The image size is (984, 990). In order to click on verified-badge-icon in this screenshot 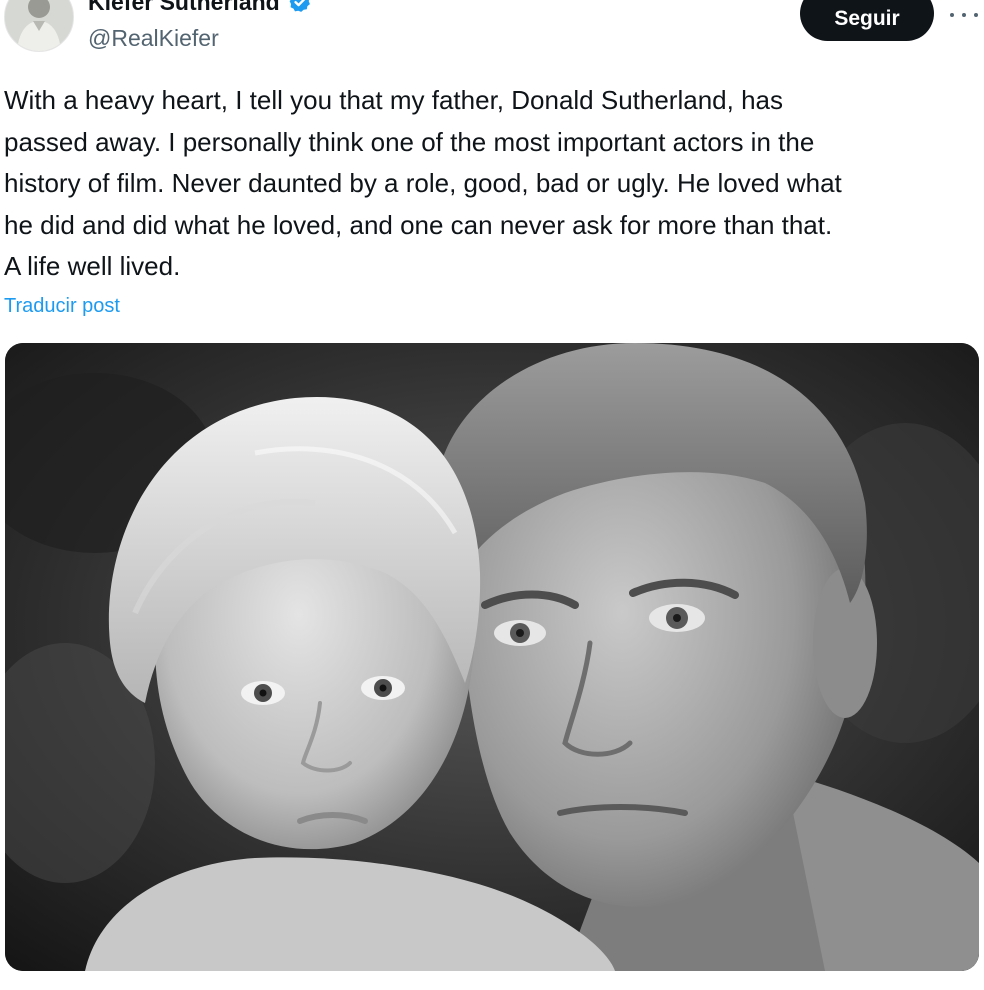, I will do `click(300, 7)`.